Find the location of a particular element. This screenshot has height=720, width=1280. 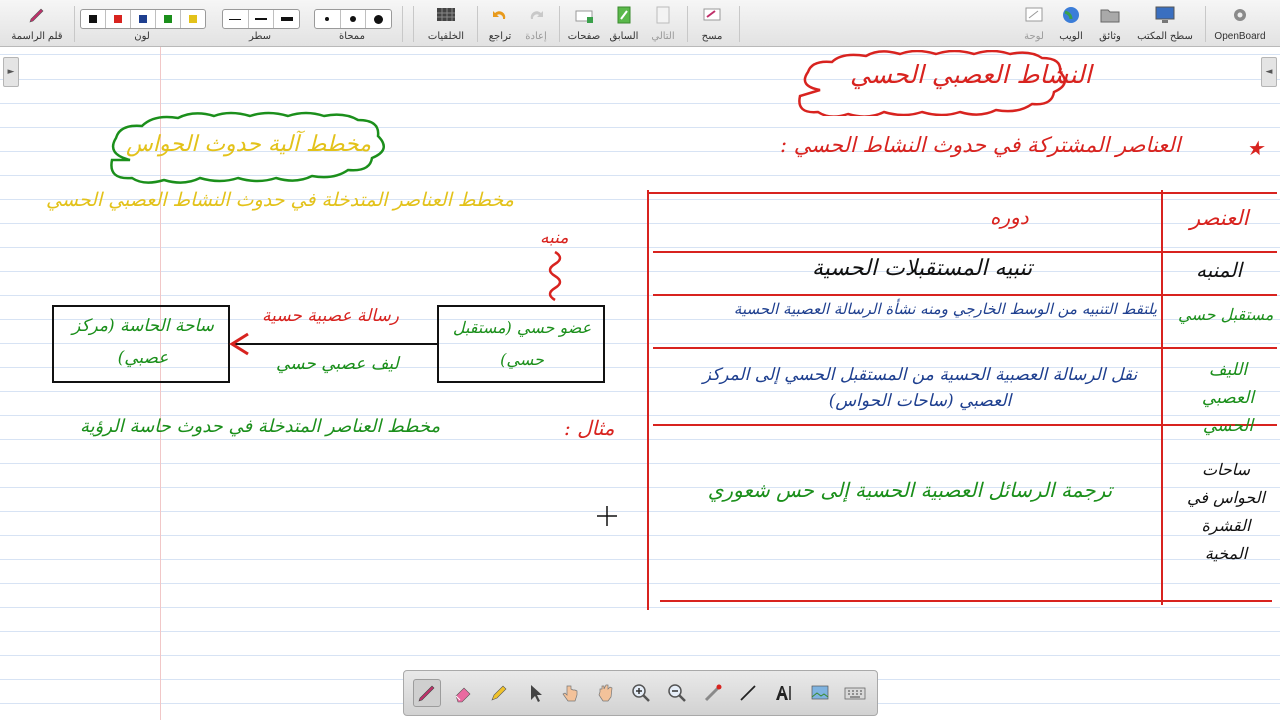

pen-tool-button: قلم الراسمة is located at coordinates (37, 23).